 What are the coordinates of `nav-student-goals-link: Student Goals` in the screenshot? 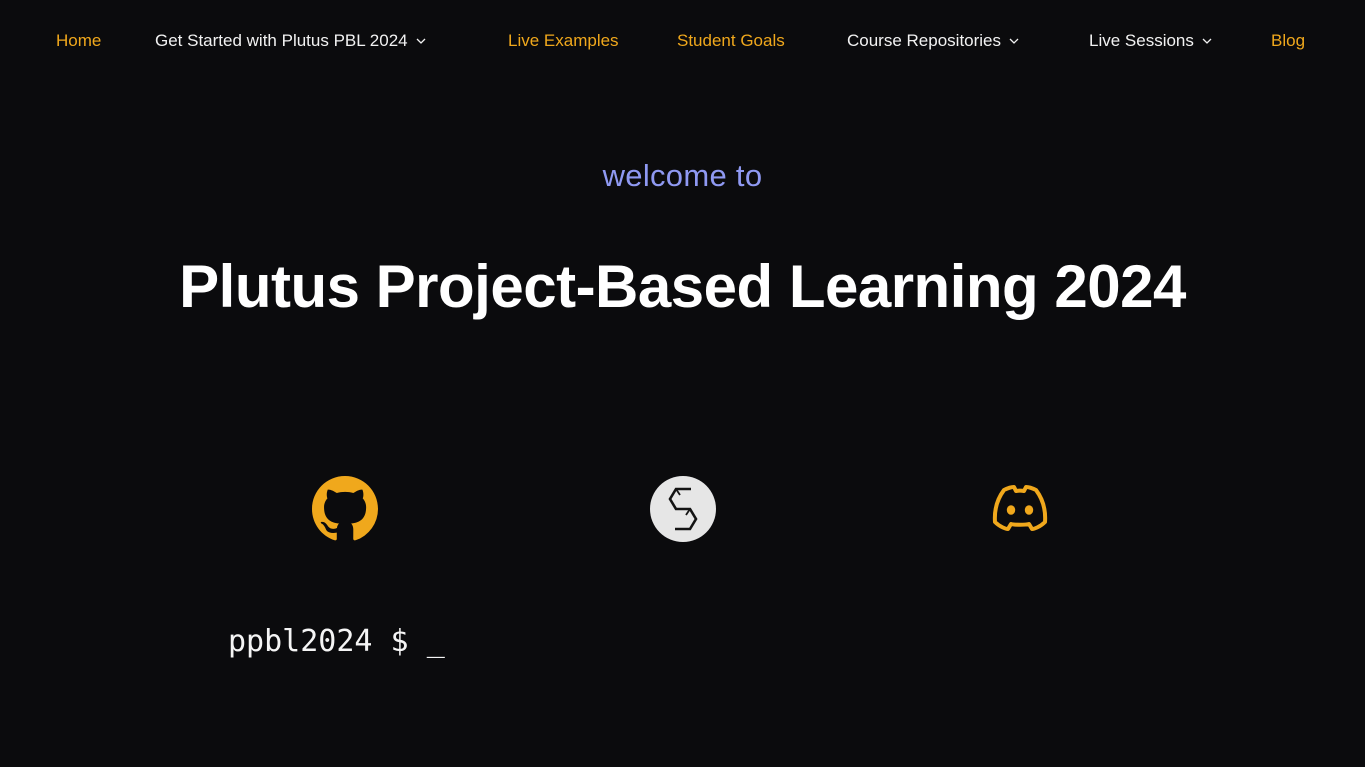 It's located at (731, 41).